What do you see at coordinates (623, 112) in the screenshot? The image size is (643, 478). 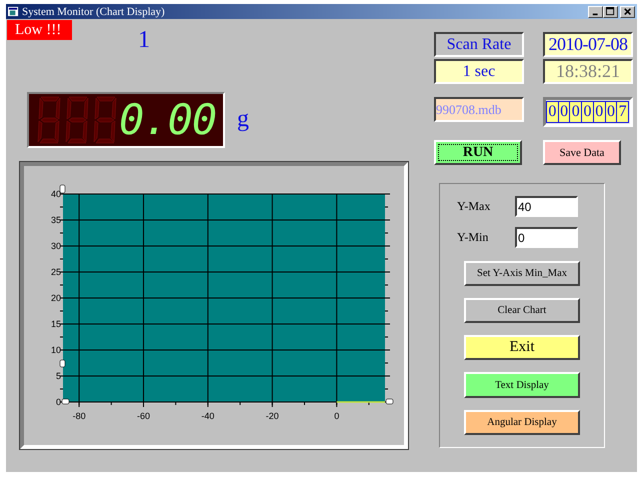 I see `counter-digit: 7` at bounding box center [623, 112].